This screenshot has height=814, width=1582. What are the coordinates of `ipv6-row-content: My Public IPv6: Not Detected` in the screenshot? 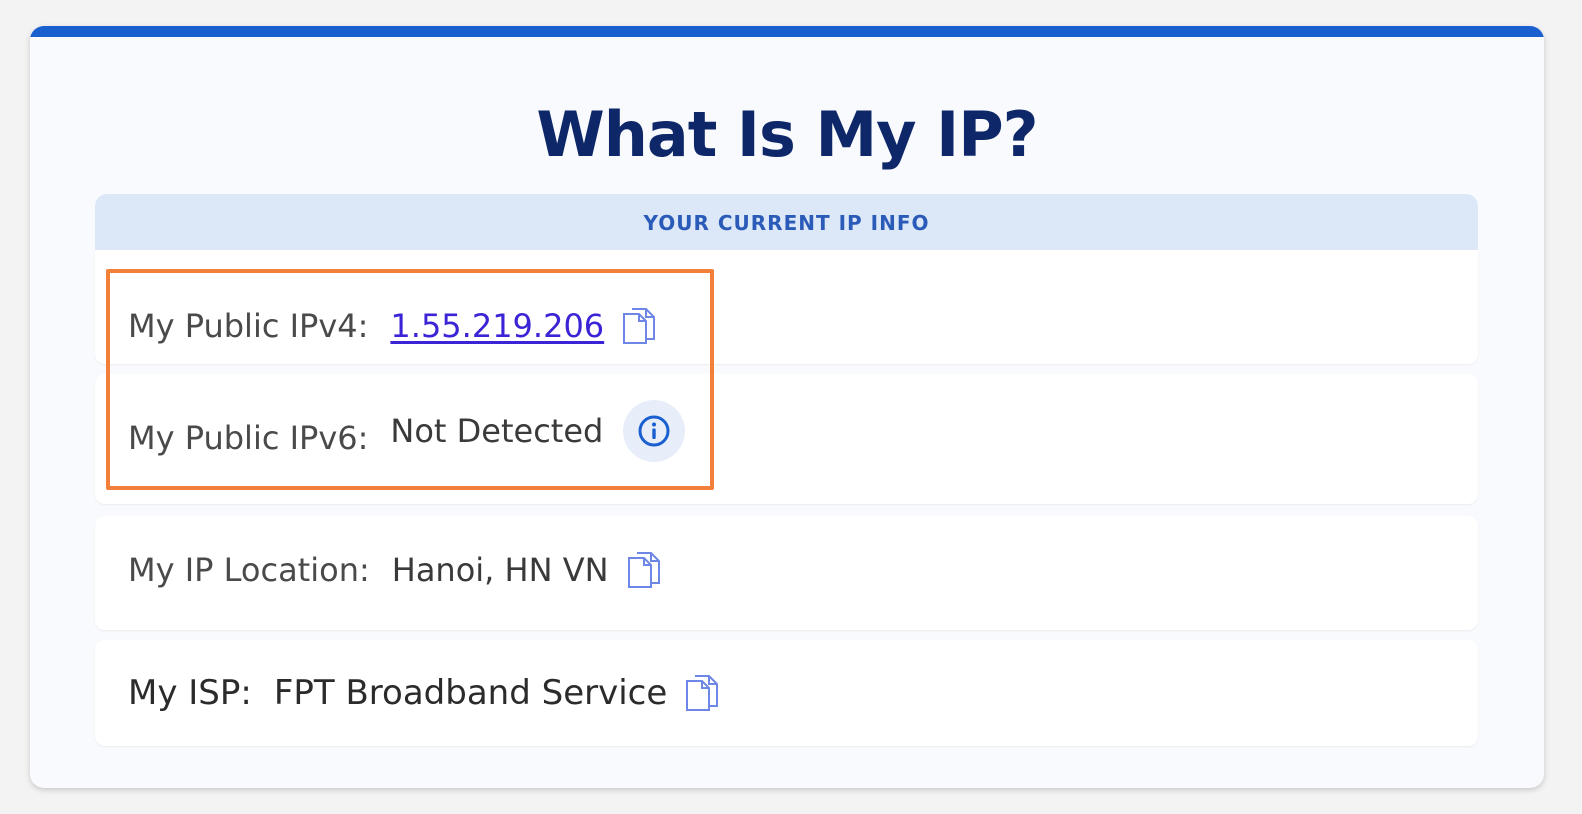 It's located at (407, 431).